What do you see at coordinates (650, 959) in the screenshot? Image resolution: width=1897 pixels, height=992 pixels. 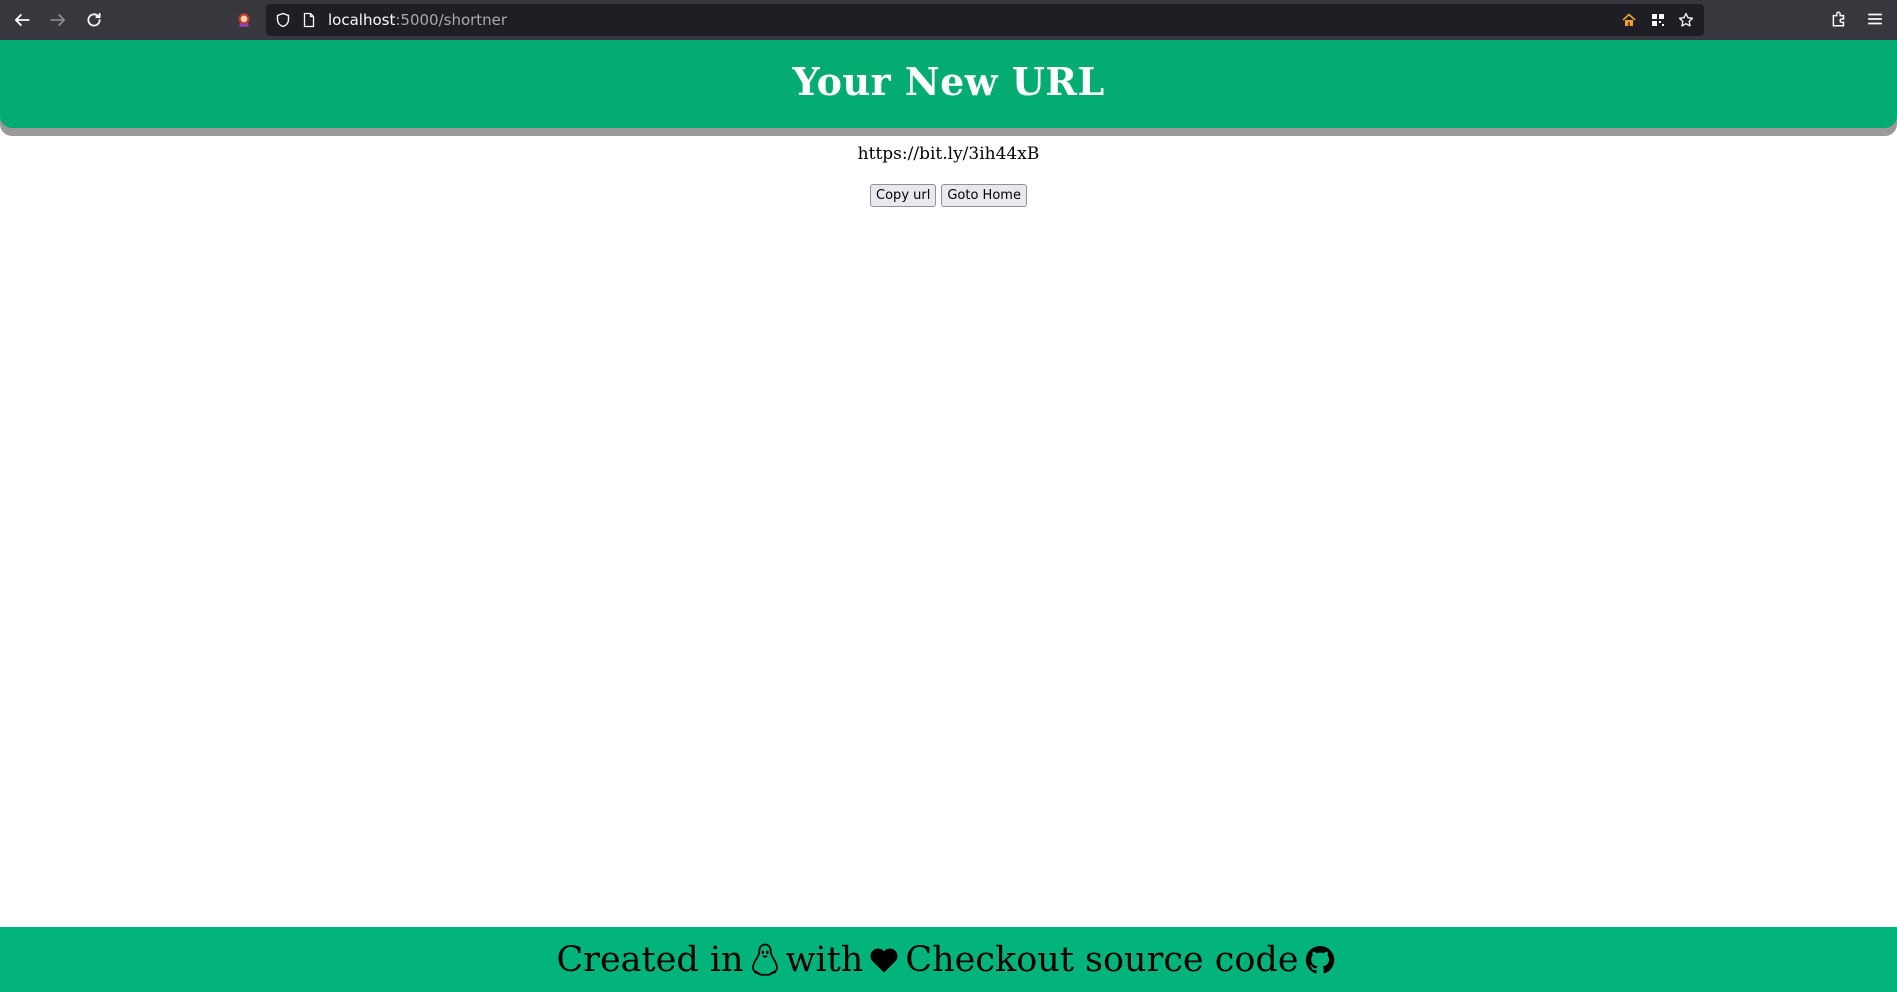 I see `footer-created-in: Created in` at bounding box center [650, 959].